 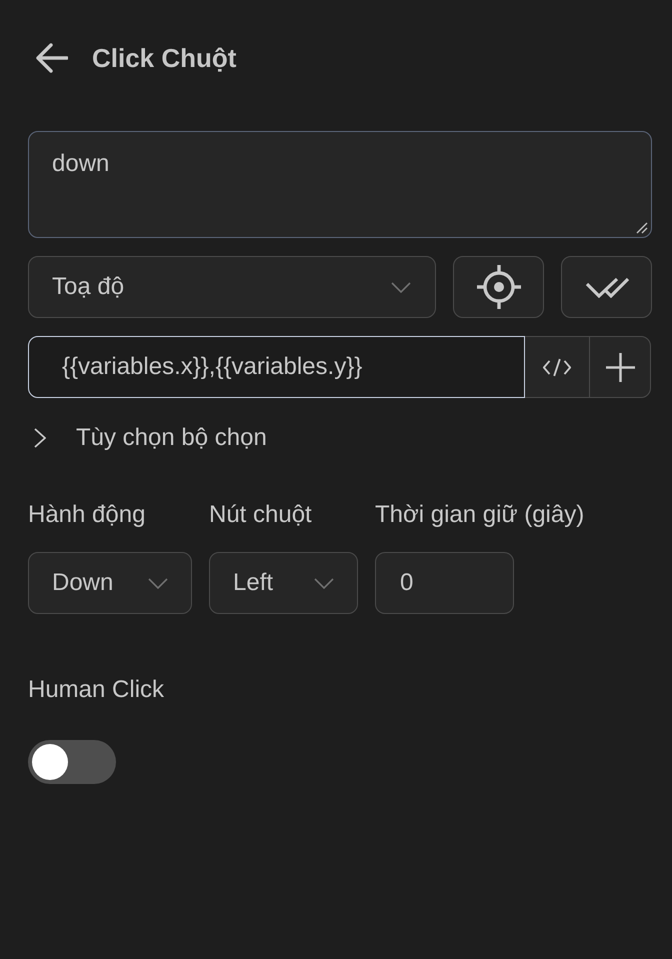 I want to click on code-icon, so click(x=557, y=367).